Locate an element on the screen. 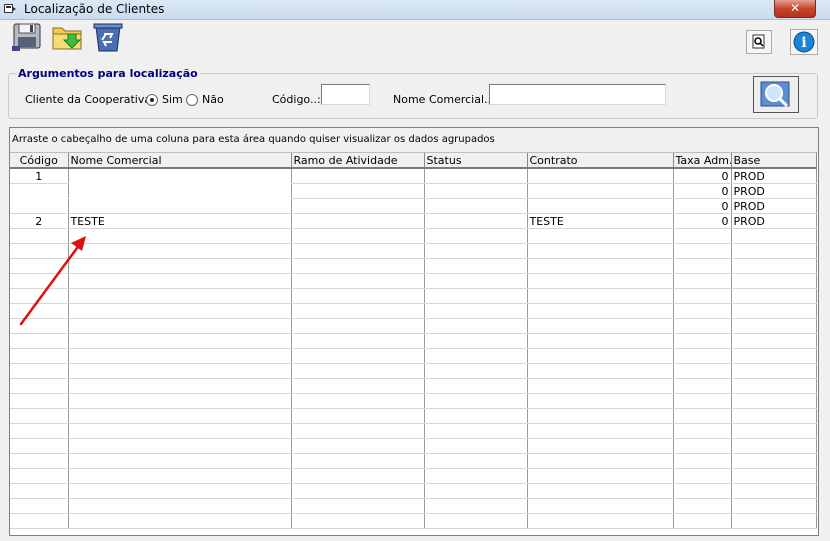 This screenshot has width=830, height=541. cell-codigo: 1 is located at coordinates (39, 176).